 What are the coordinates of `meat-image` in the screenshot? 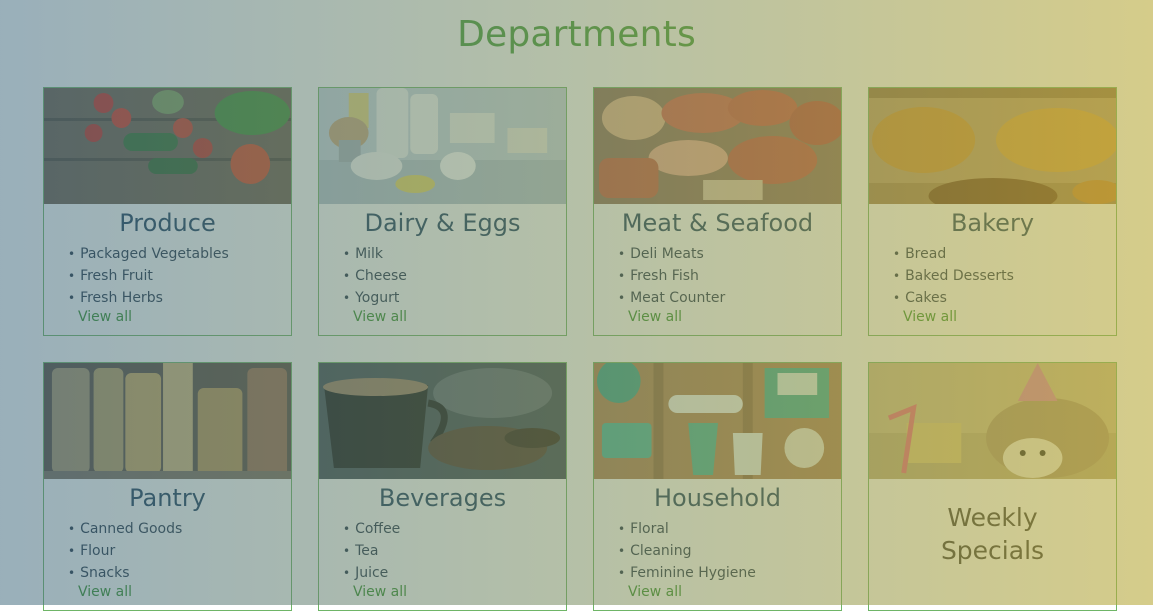 It's located at (717, 146).